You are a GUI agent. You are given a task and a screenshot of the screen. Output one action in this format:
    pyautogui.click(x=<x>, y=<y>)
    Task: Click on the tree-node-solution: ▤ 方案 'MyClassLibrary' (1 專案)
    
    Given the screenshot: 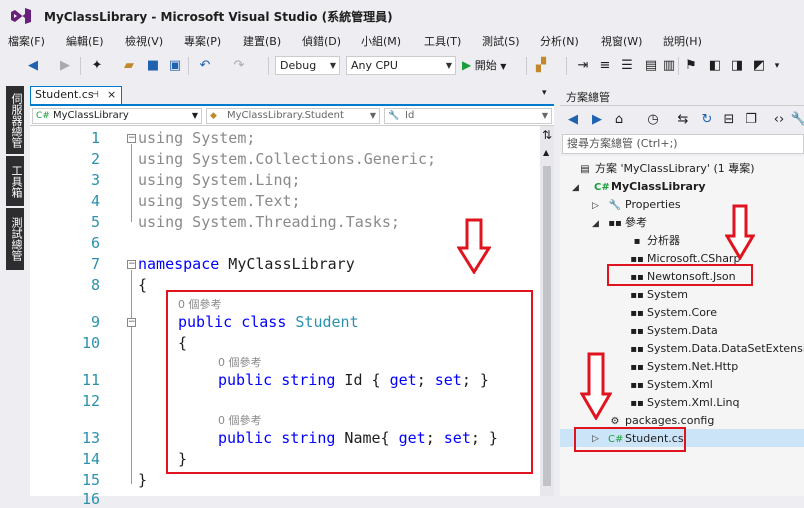 What is the action you would take?
    pyautogui.click(x=666, y=168)
    